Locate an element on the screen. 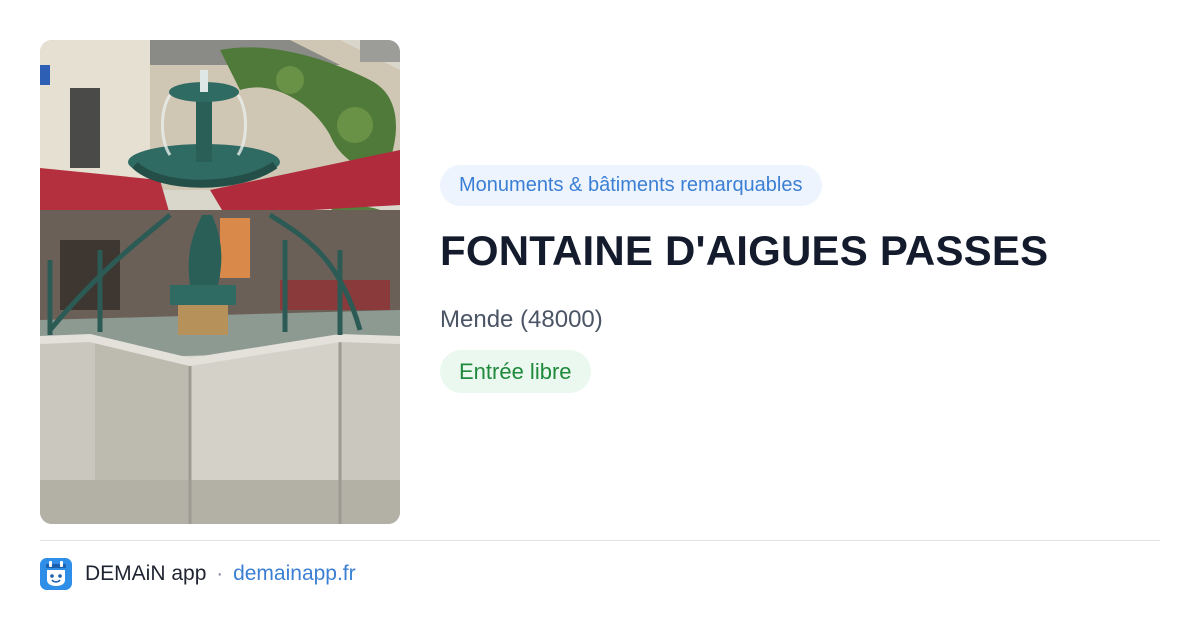 The width and height of the screenshot is (1200, 630). footer: DEMAiN app · demainapp.fr is located at coordinates (198, 574).